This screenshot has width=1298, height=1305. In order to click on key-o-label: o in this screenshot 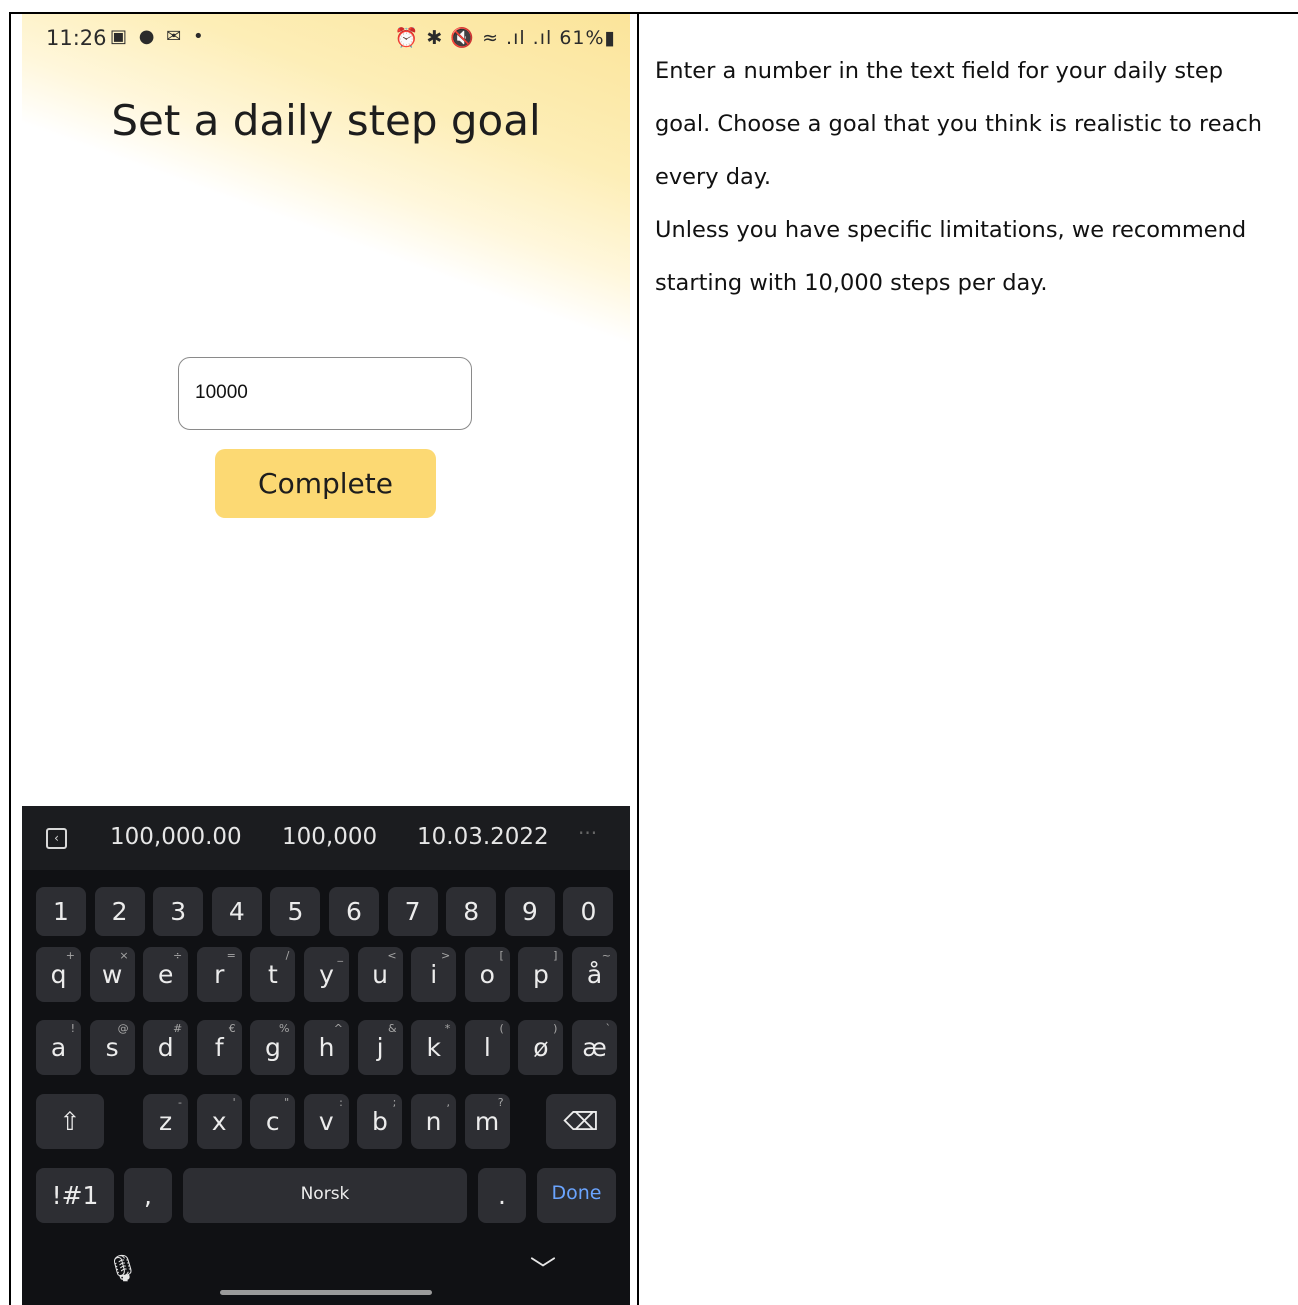, I will do `click(487, 974)`.